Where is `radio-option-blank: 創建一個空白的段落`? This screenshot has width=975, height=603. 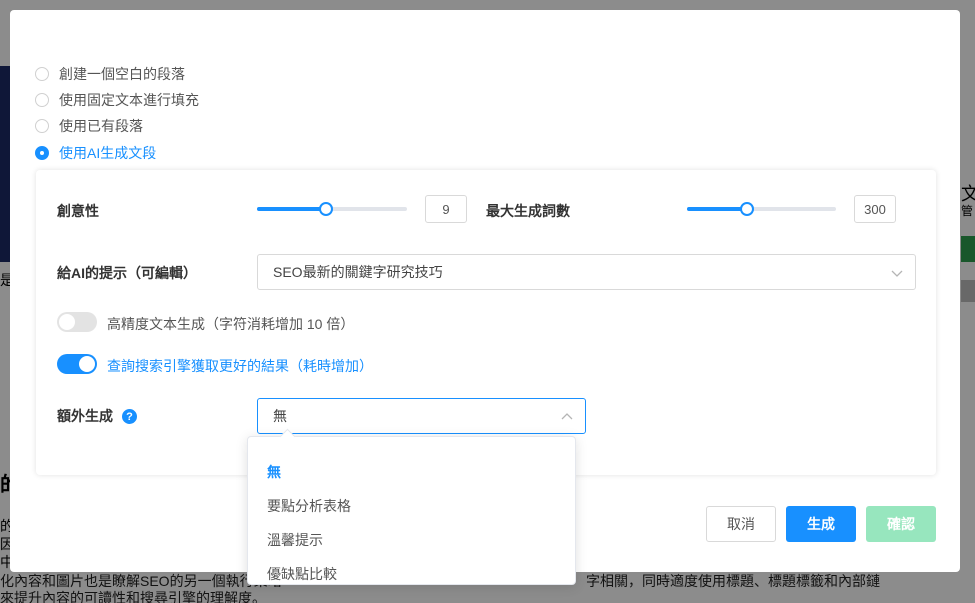
radio-option-blank: 創建一個空白的段落 is located at coordinates (110, 74).